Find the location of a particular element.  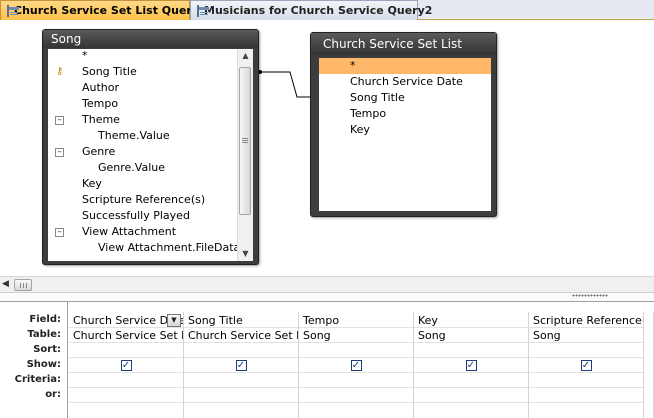

song-field-view-attachment-filedata: View Attachment.FileData is located at coordinates (142, 248).